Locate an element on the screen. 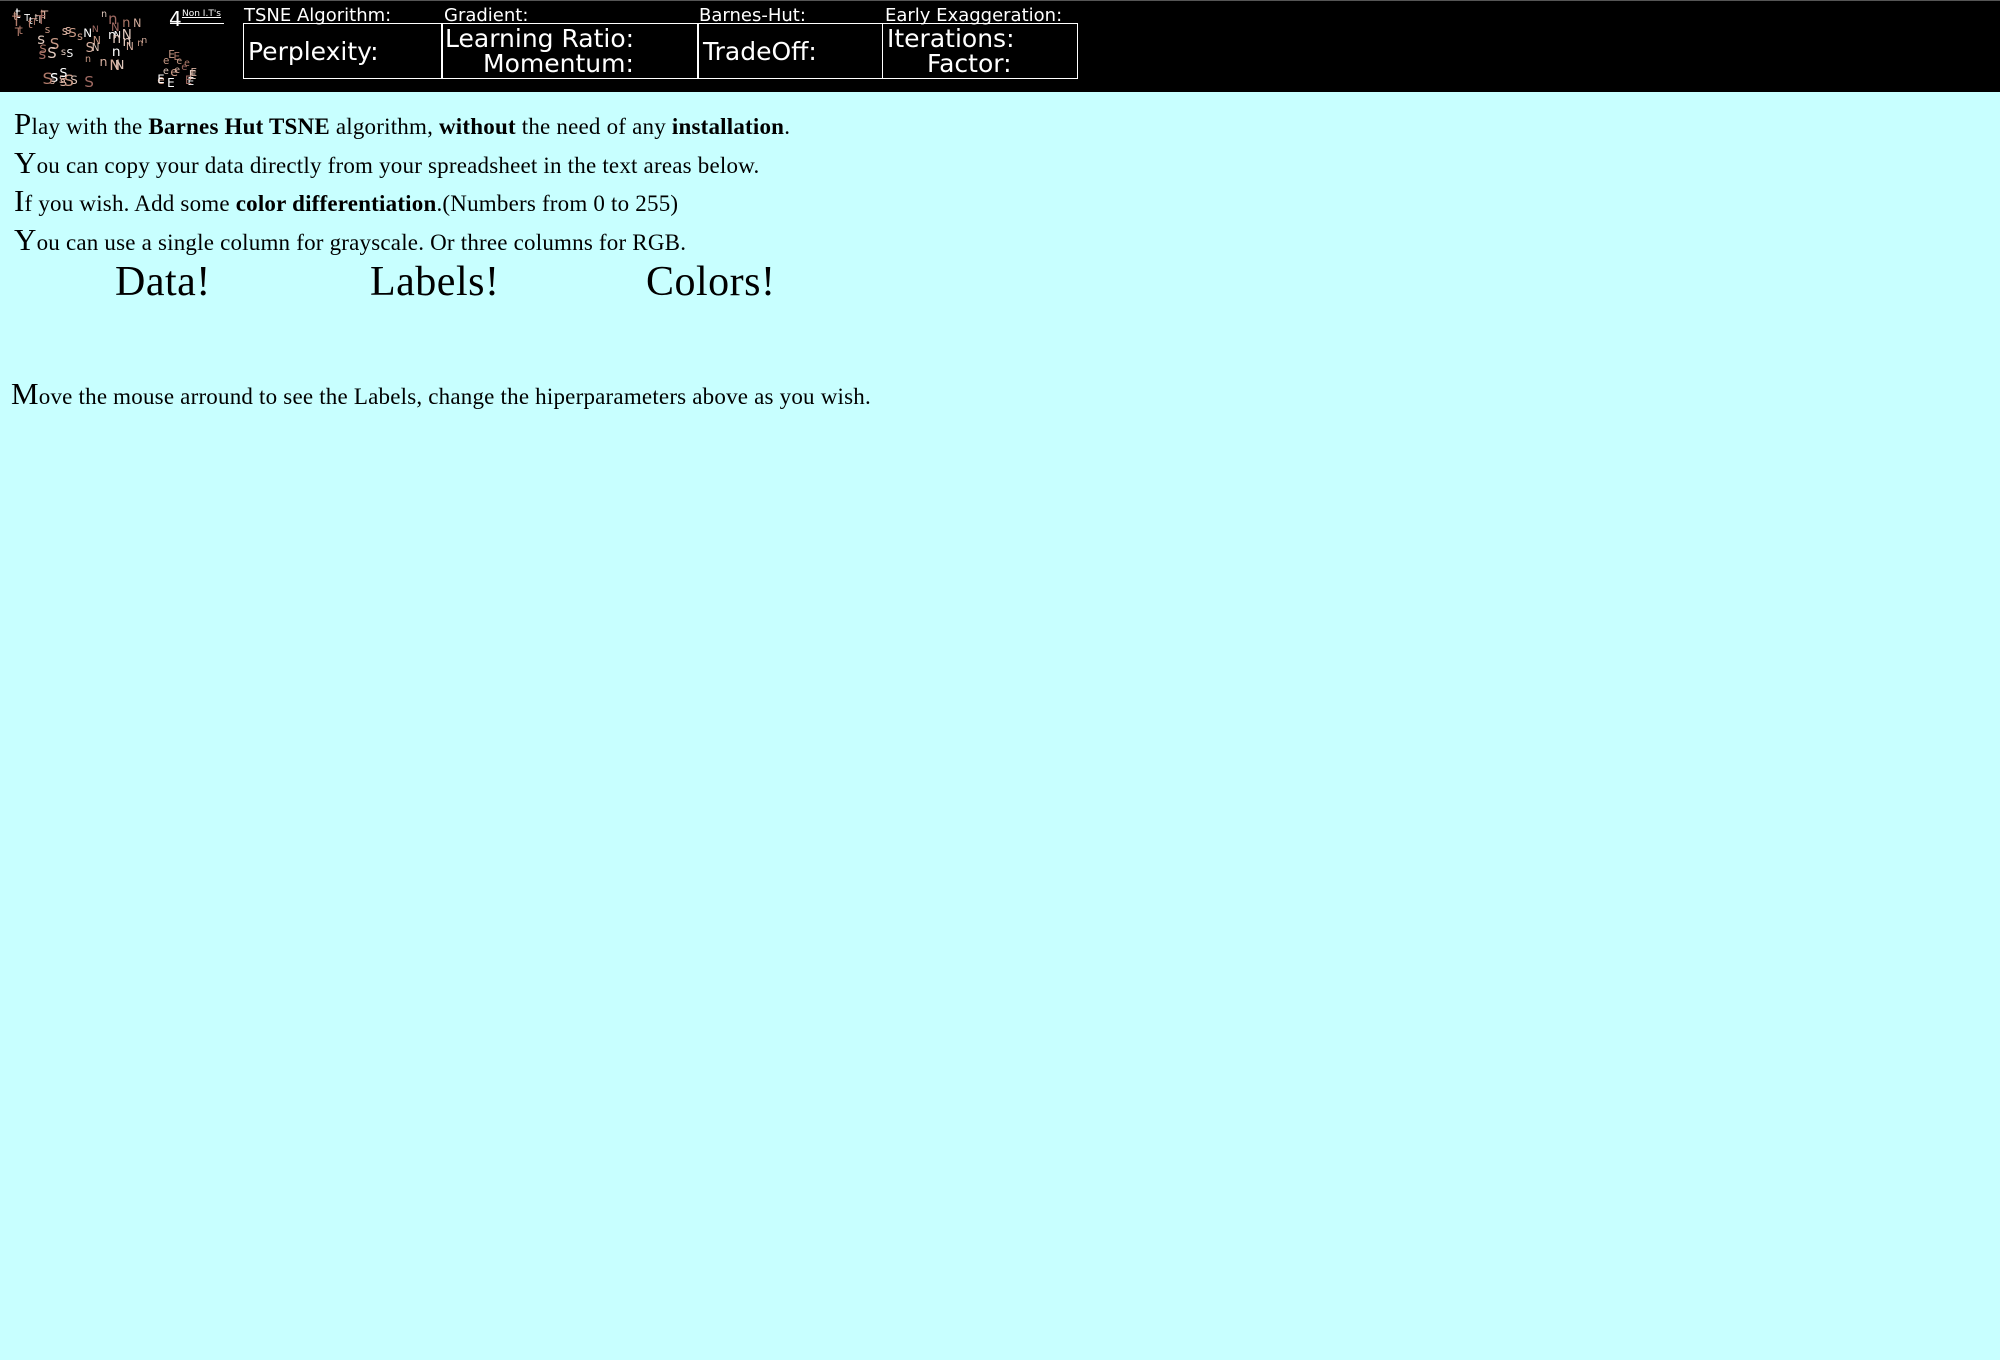  early-exaggeration-box: Iterations: Factor: is located at coordinates (980, 51).